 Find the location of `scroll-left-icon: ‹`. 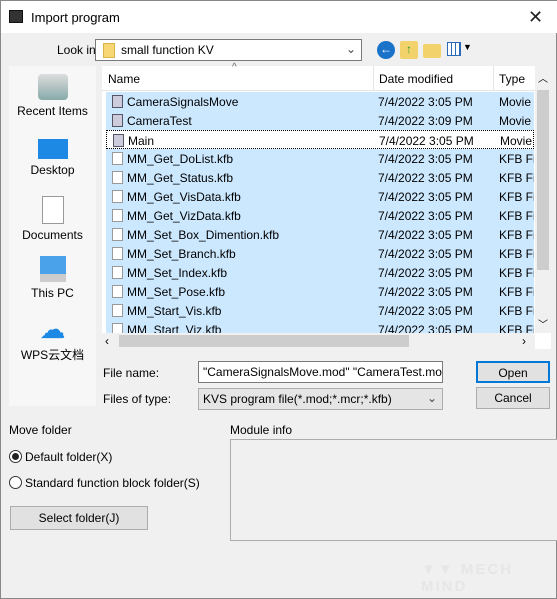

scroll-left-icon: ‹ is located at coordinates (107, 341).